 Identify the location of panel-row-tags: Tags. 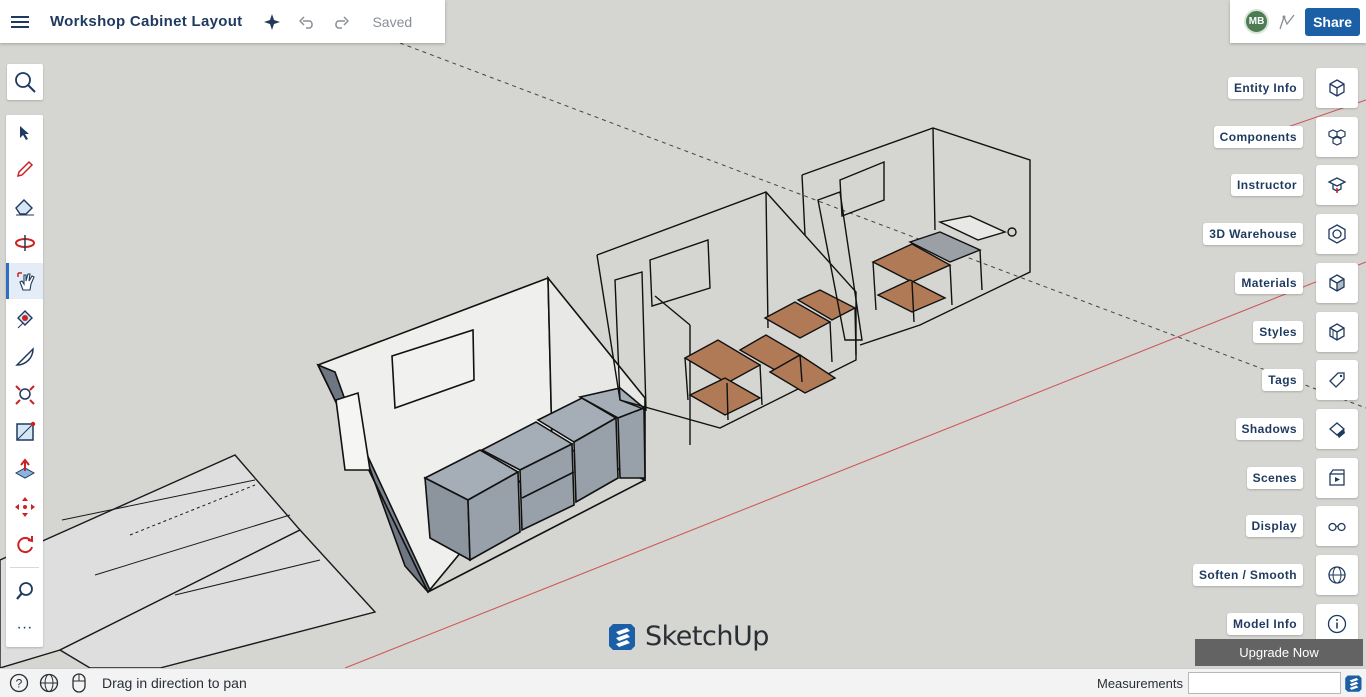
(1310, 380).